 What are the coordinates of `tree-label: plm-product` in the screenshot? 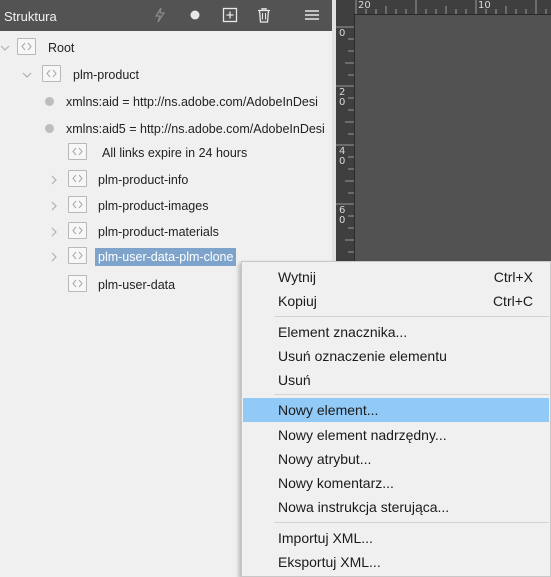 It's located at (106, 75).